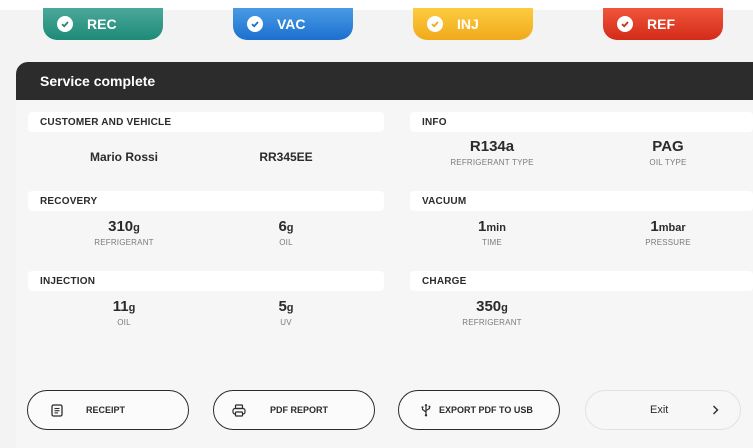 The height and width of the screenshot is (448, 753). What do you see at coordinates (659, 410) in the screenshot?
I see `exit-label: Exit` at bounding box center [659, 410].